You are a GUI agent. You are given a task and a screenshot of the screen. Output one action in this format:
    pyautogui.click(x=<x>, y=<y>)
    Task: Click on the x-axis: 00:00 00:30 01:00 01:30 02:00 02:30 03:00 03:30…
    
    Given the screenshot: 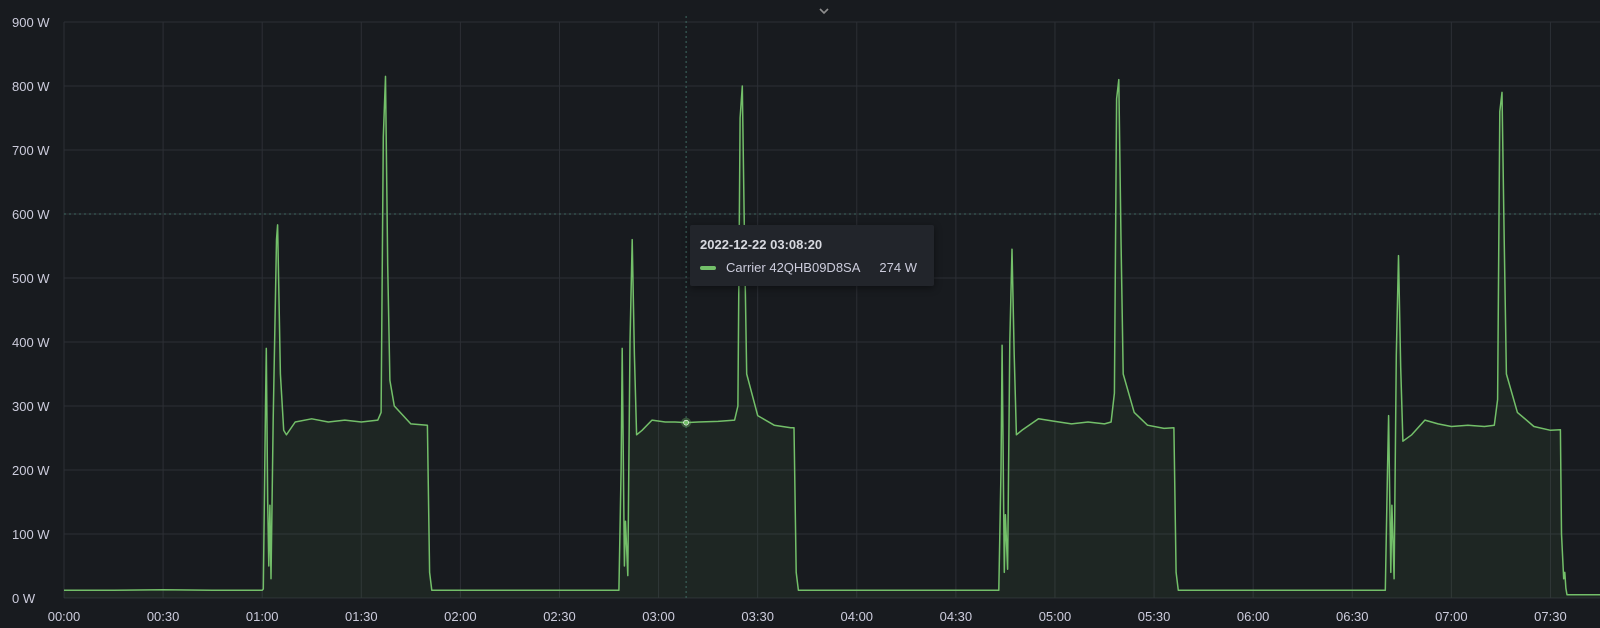 What is the action you would take?
    pyautogui.click(x=807, y=616)
    